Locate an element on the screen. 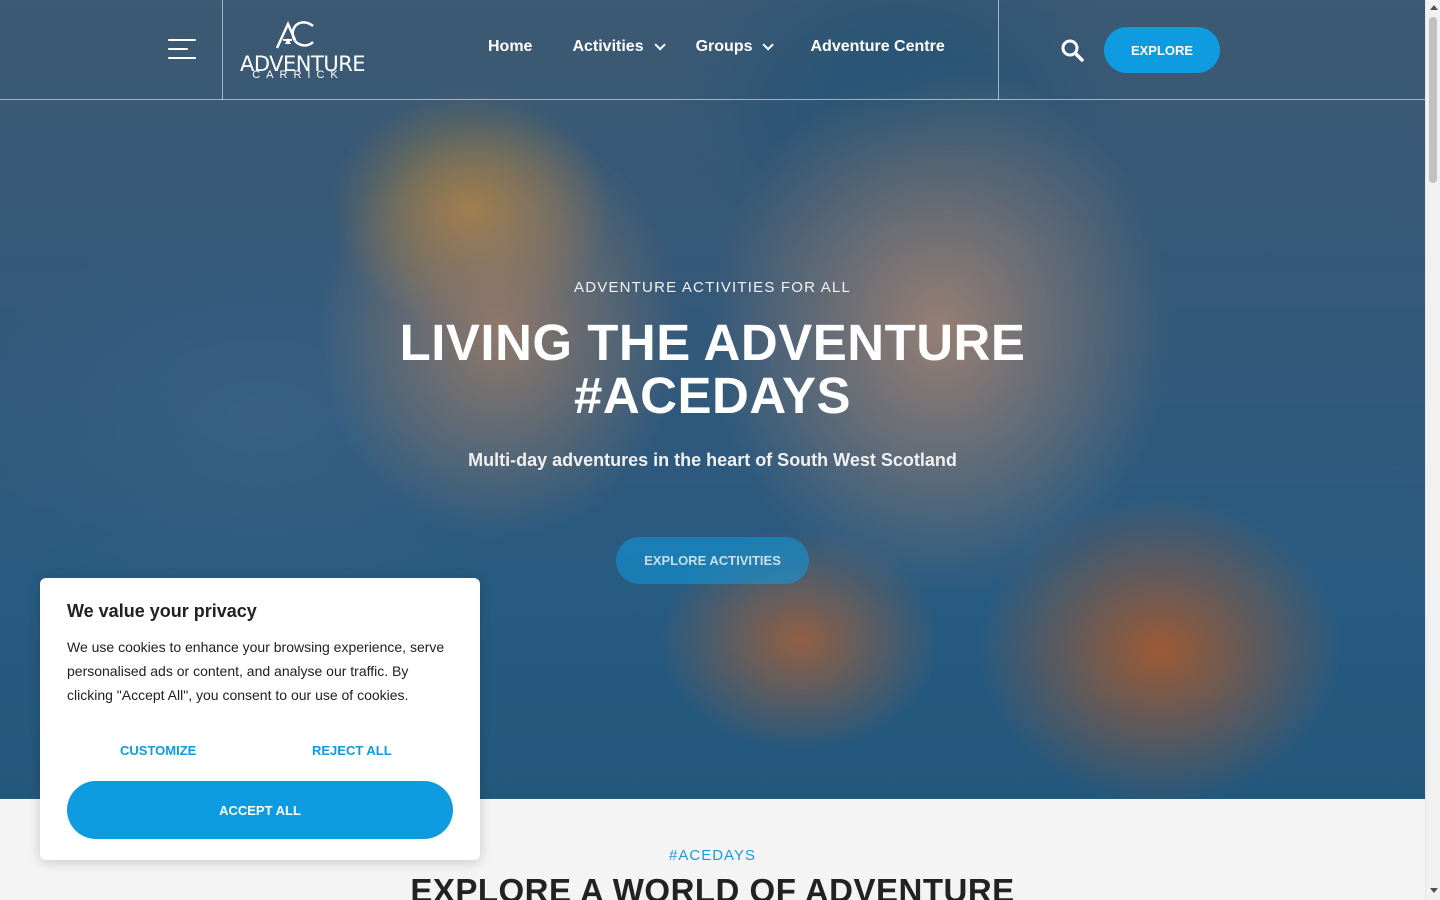  nav-groups-label: Groups is located at coordinates (724, 46).